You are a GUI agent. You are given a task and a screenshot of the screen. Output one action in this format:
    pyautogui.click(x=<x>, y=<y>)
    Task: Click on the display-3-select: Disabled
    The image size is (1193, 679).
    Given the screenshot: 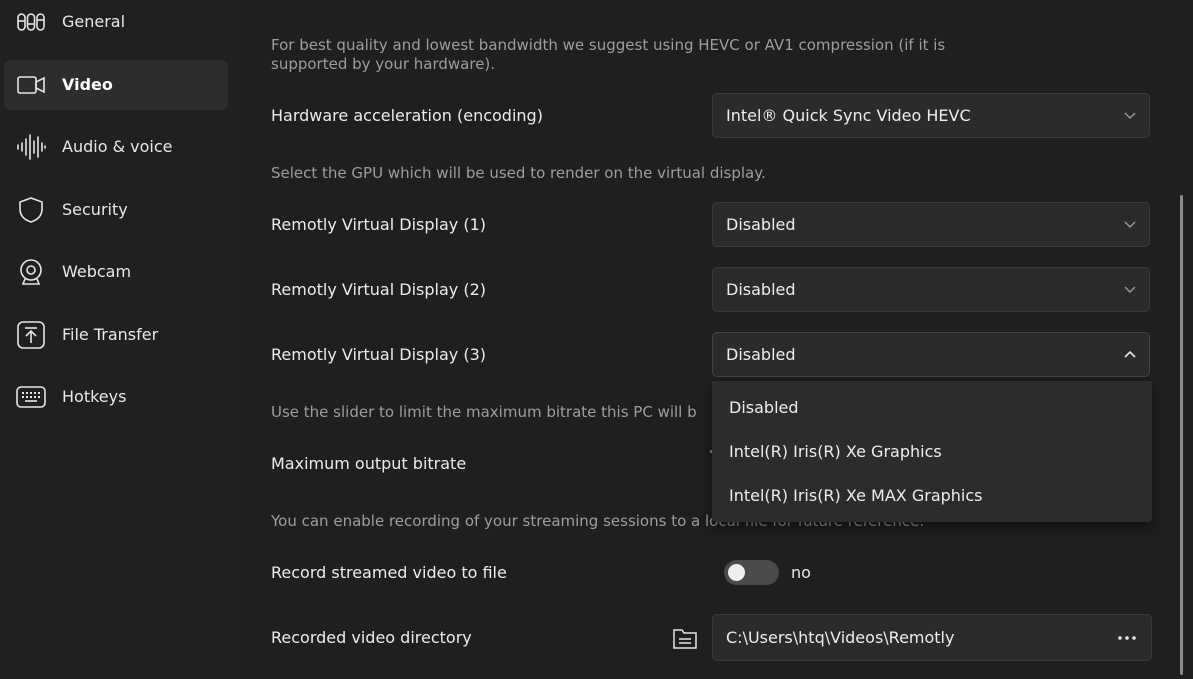 What is the action you would take?
    pyautogui.click(x=931, y=354)
    